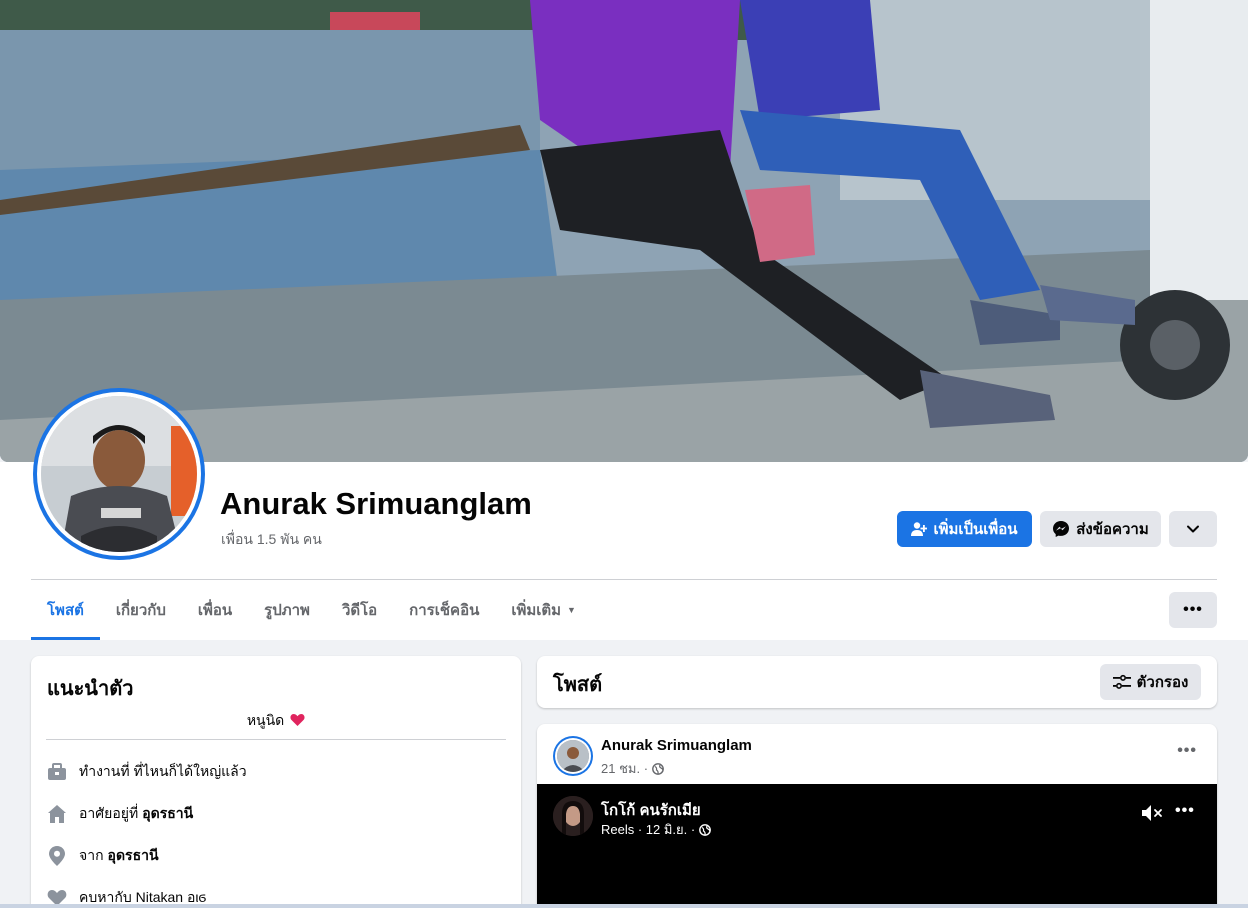  I want to click on intro-title: แนะนำตัว, so click(90, 689).